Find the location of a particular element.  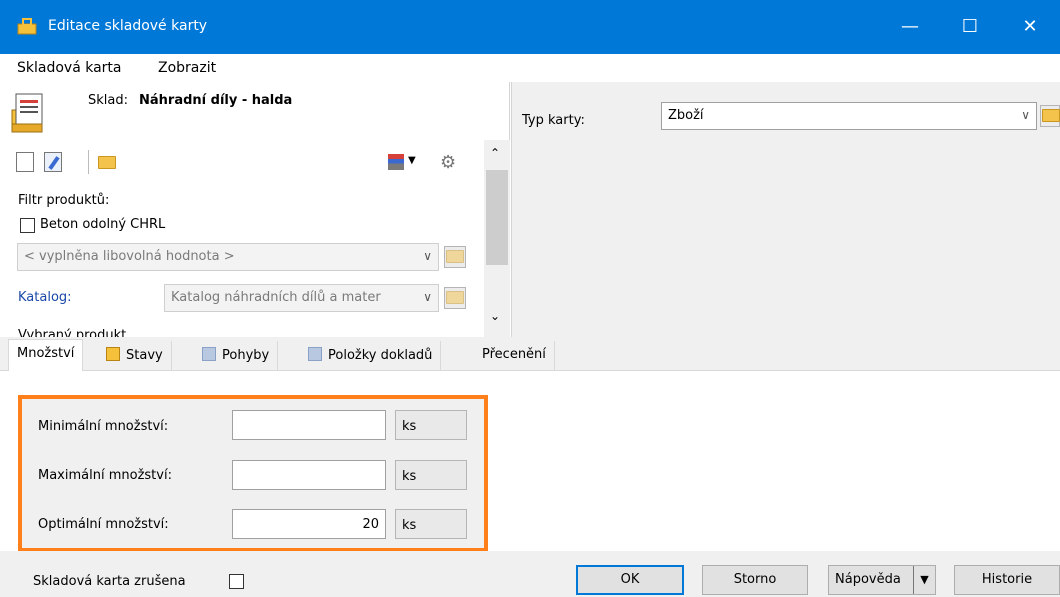

title-bar: Editace skladové karty — ☐ ✕ is located at coordinates (530, 27).